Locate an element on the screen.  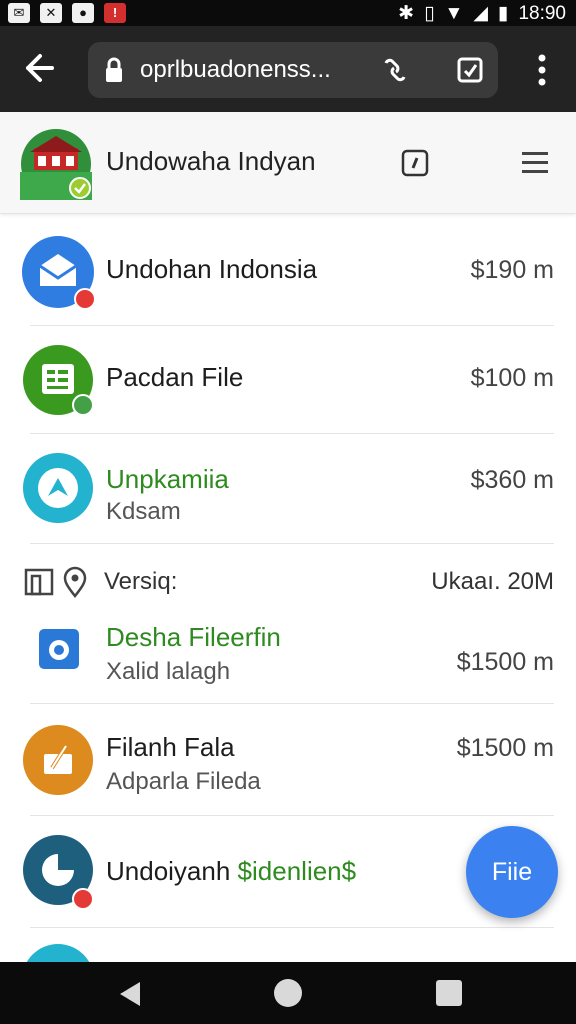
lock-icon is located at coordinates (114, 69).